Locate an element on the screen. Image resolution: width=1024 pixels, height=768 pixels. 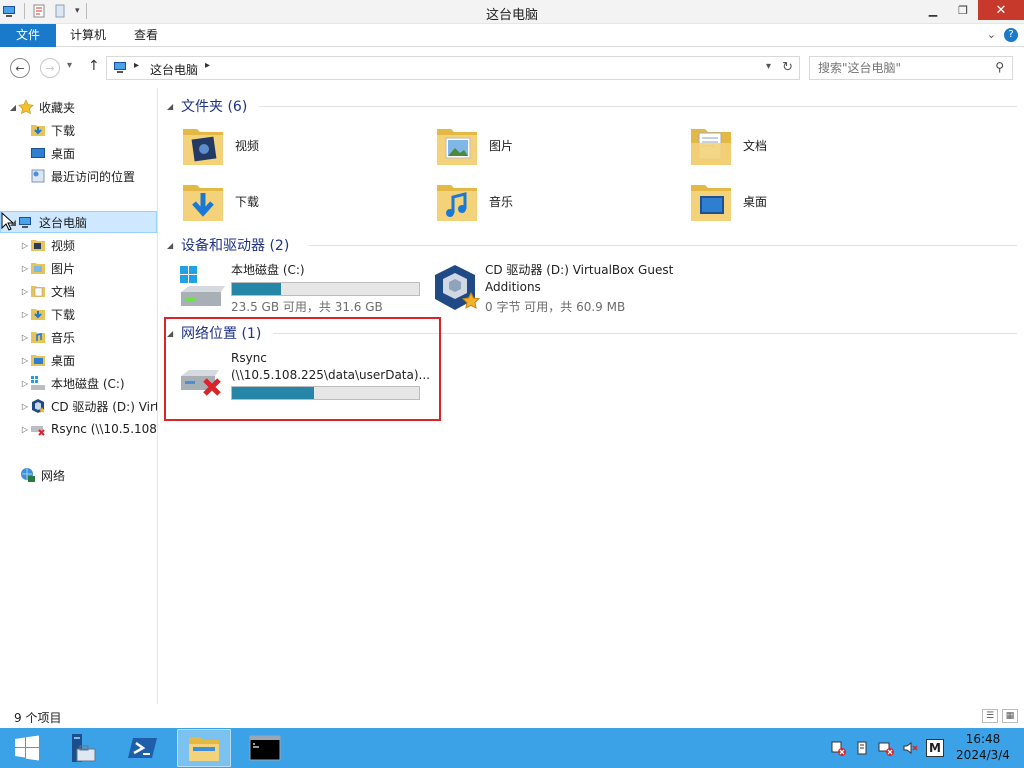
drive-space-info: 0 字节 可用，共 60.9 MB is located at coordinates (555, 307).